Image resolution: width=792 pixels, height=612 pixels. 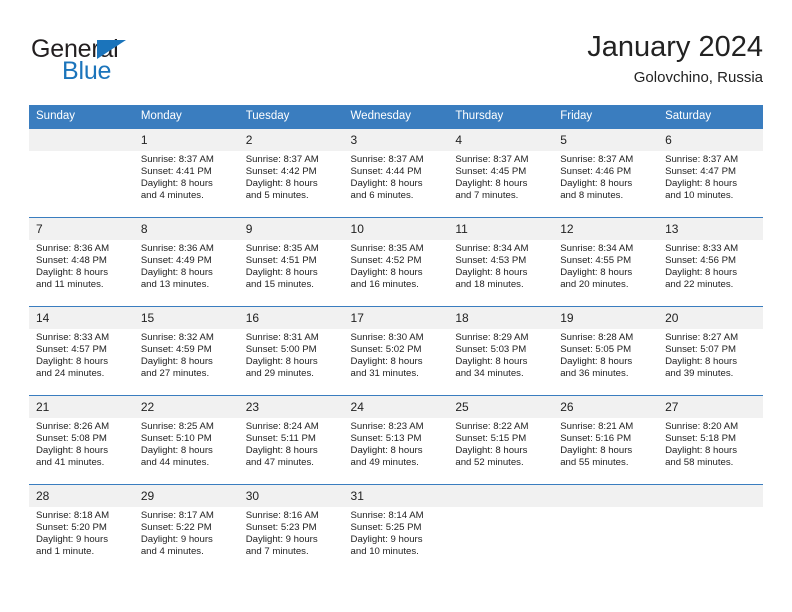 I want to click on sunset-text: Sunset: 4:57 PM, so click(x=71, y=350).